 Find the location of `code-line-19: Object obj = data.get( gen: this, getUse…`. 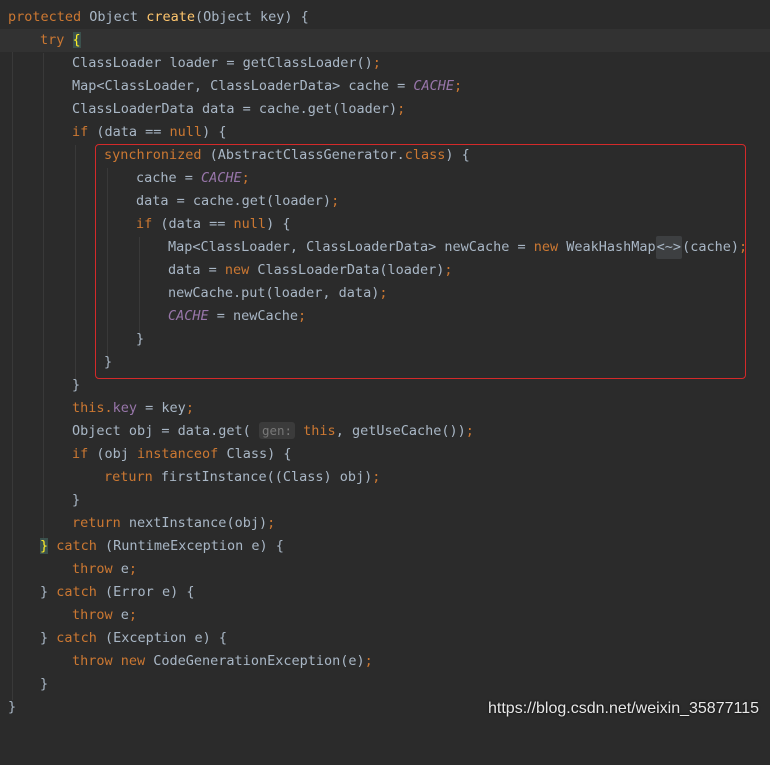

code-line-19: Object obj = data.get( gen: this, getUse… is located at coordinates (385, 431).